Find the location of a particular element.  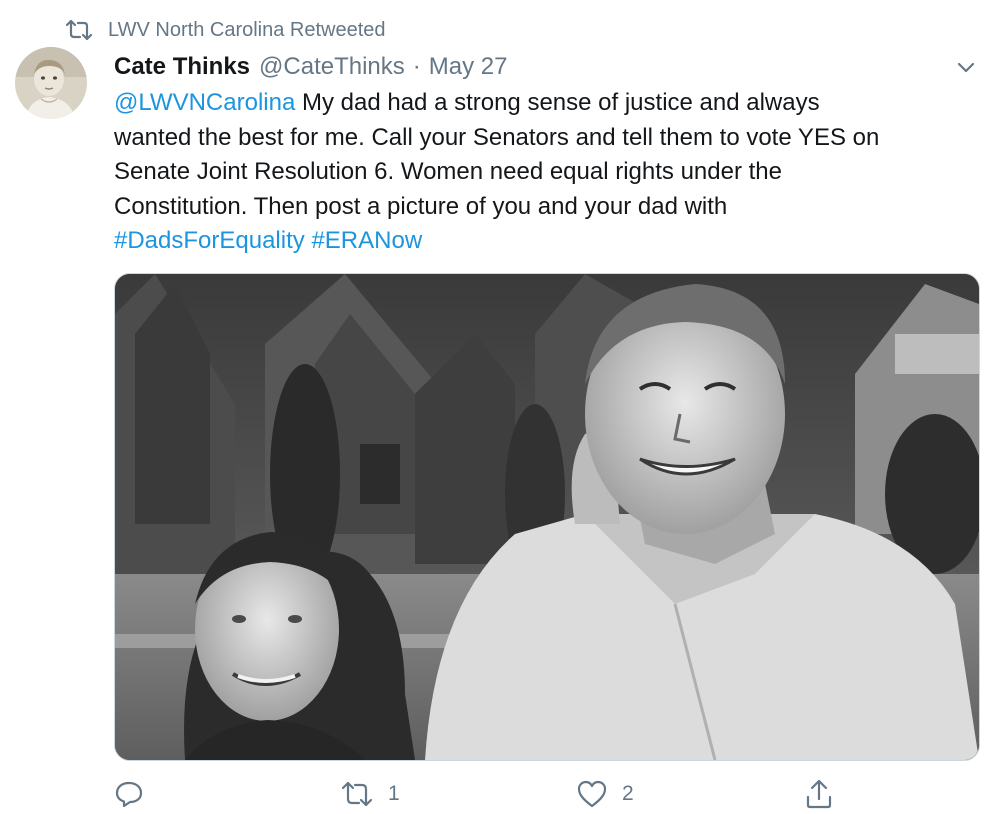

hashtag-link: #ERANow is located at coordinates (366, 240).